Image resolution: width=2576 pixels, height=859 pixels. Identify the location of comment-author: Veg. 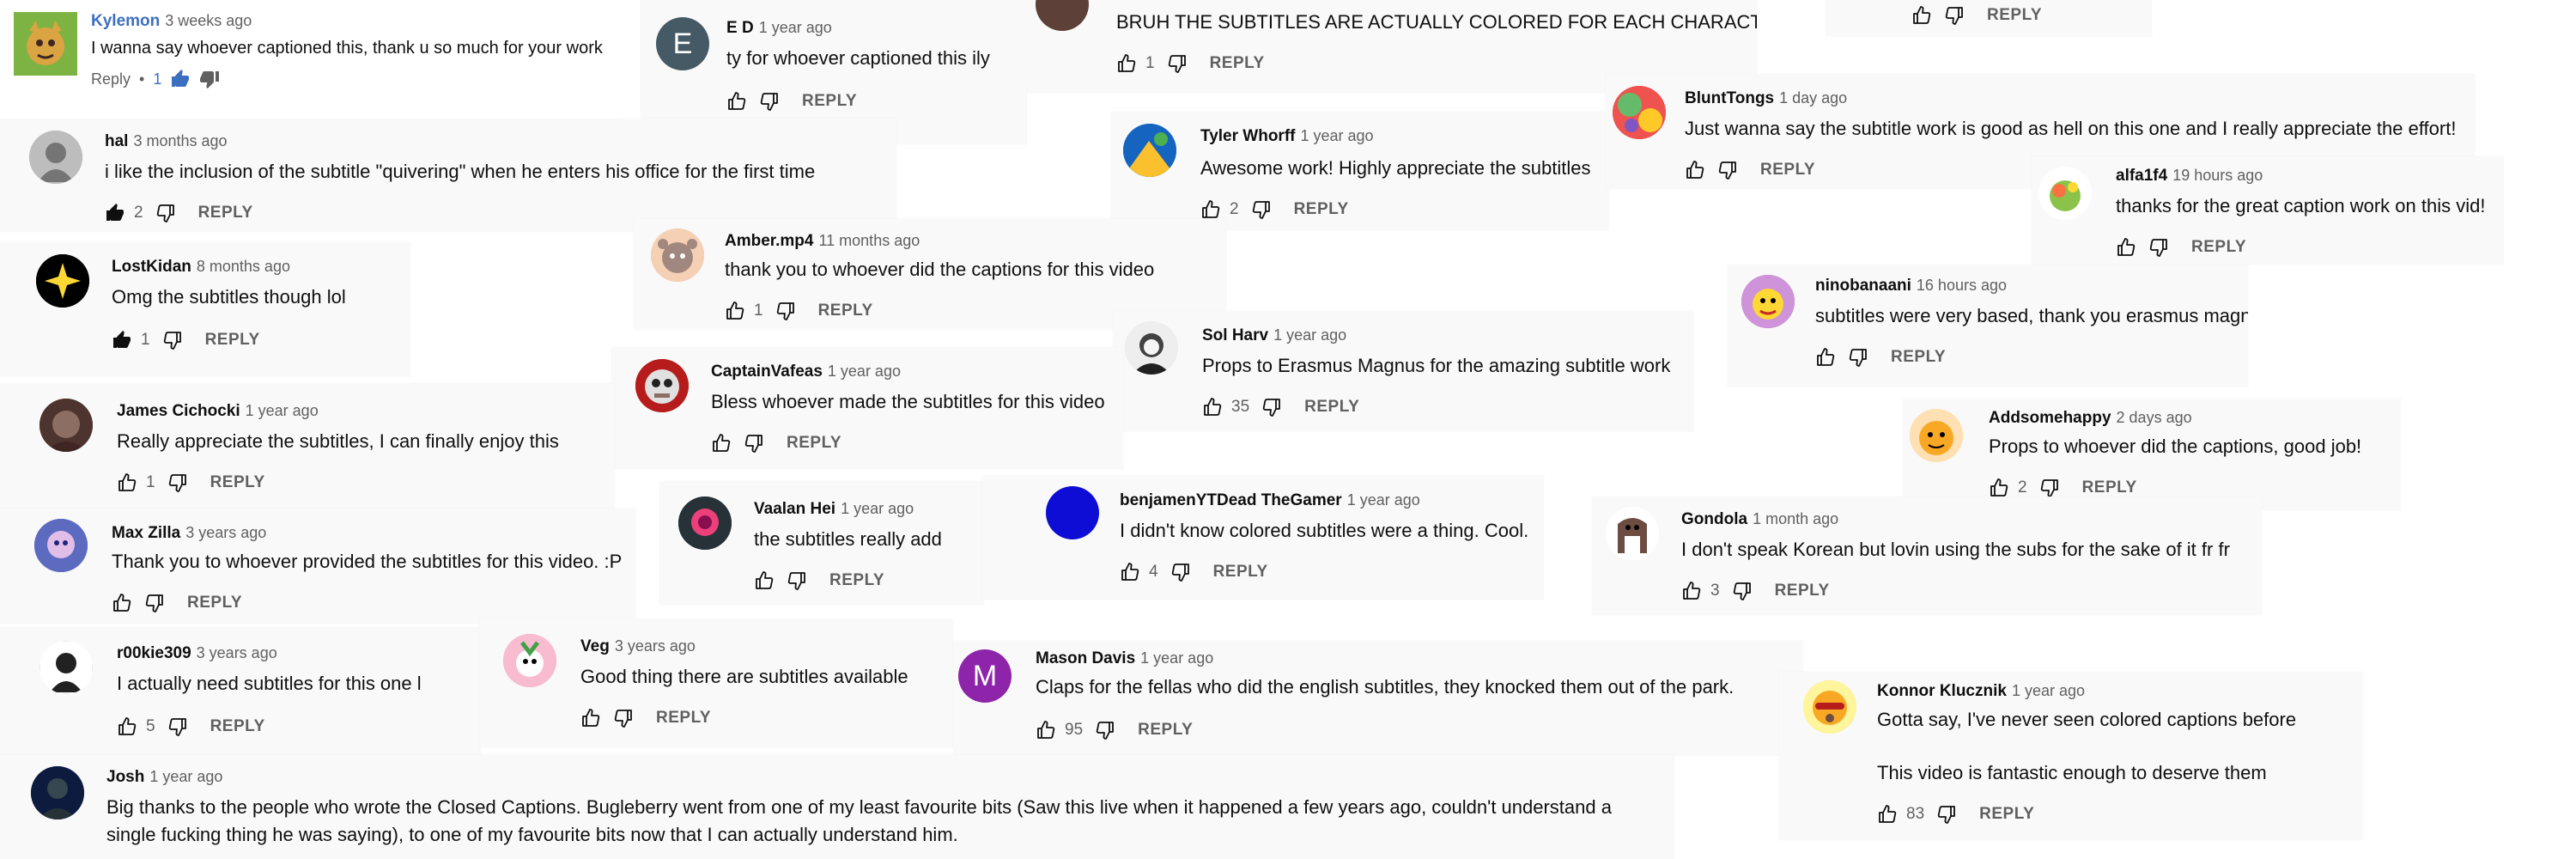
(595, 646).